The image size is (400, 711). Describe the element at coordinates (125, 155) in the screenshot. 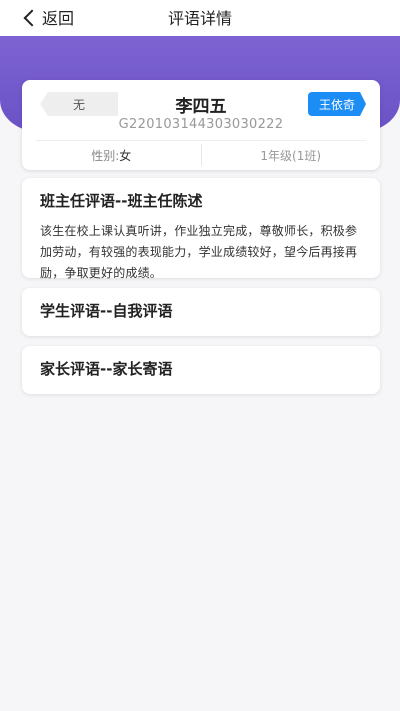

I see `gender-value: 女` at that location.